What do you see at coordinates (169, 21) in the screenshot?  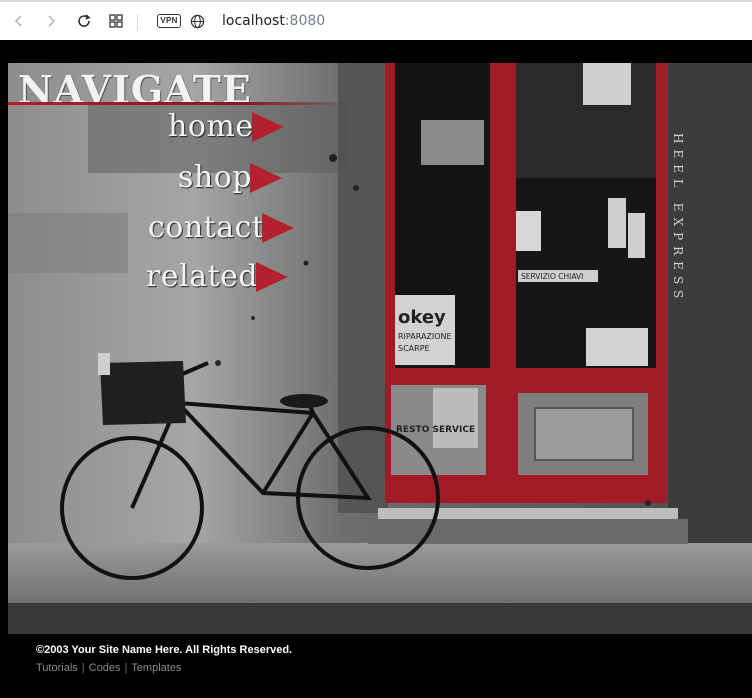 I see `vpn-badge: VPN` at bounding box center [169, 21].